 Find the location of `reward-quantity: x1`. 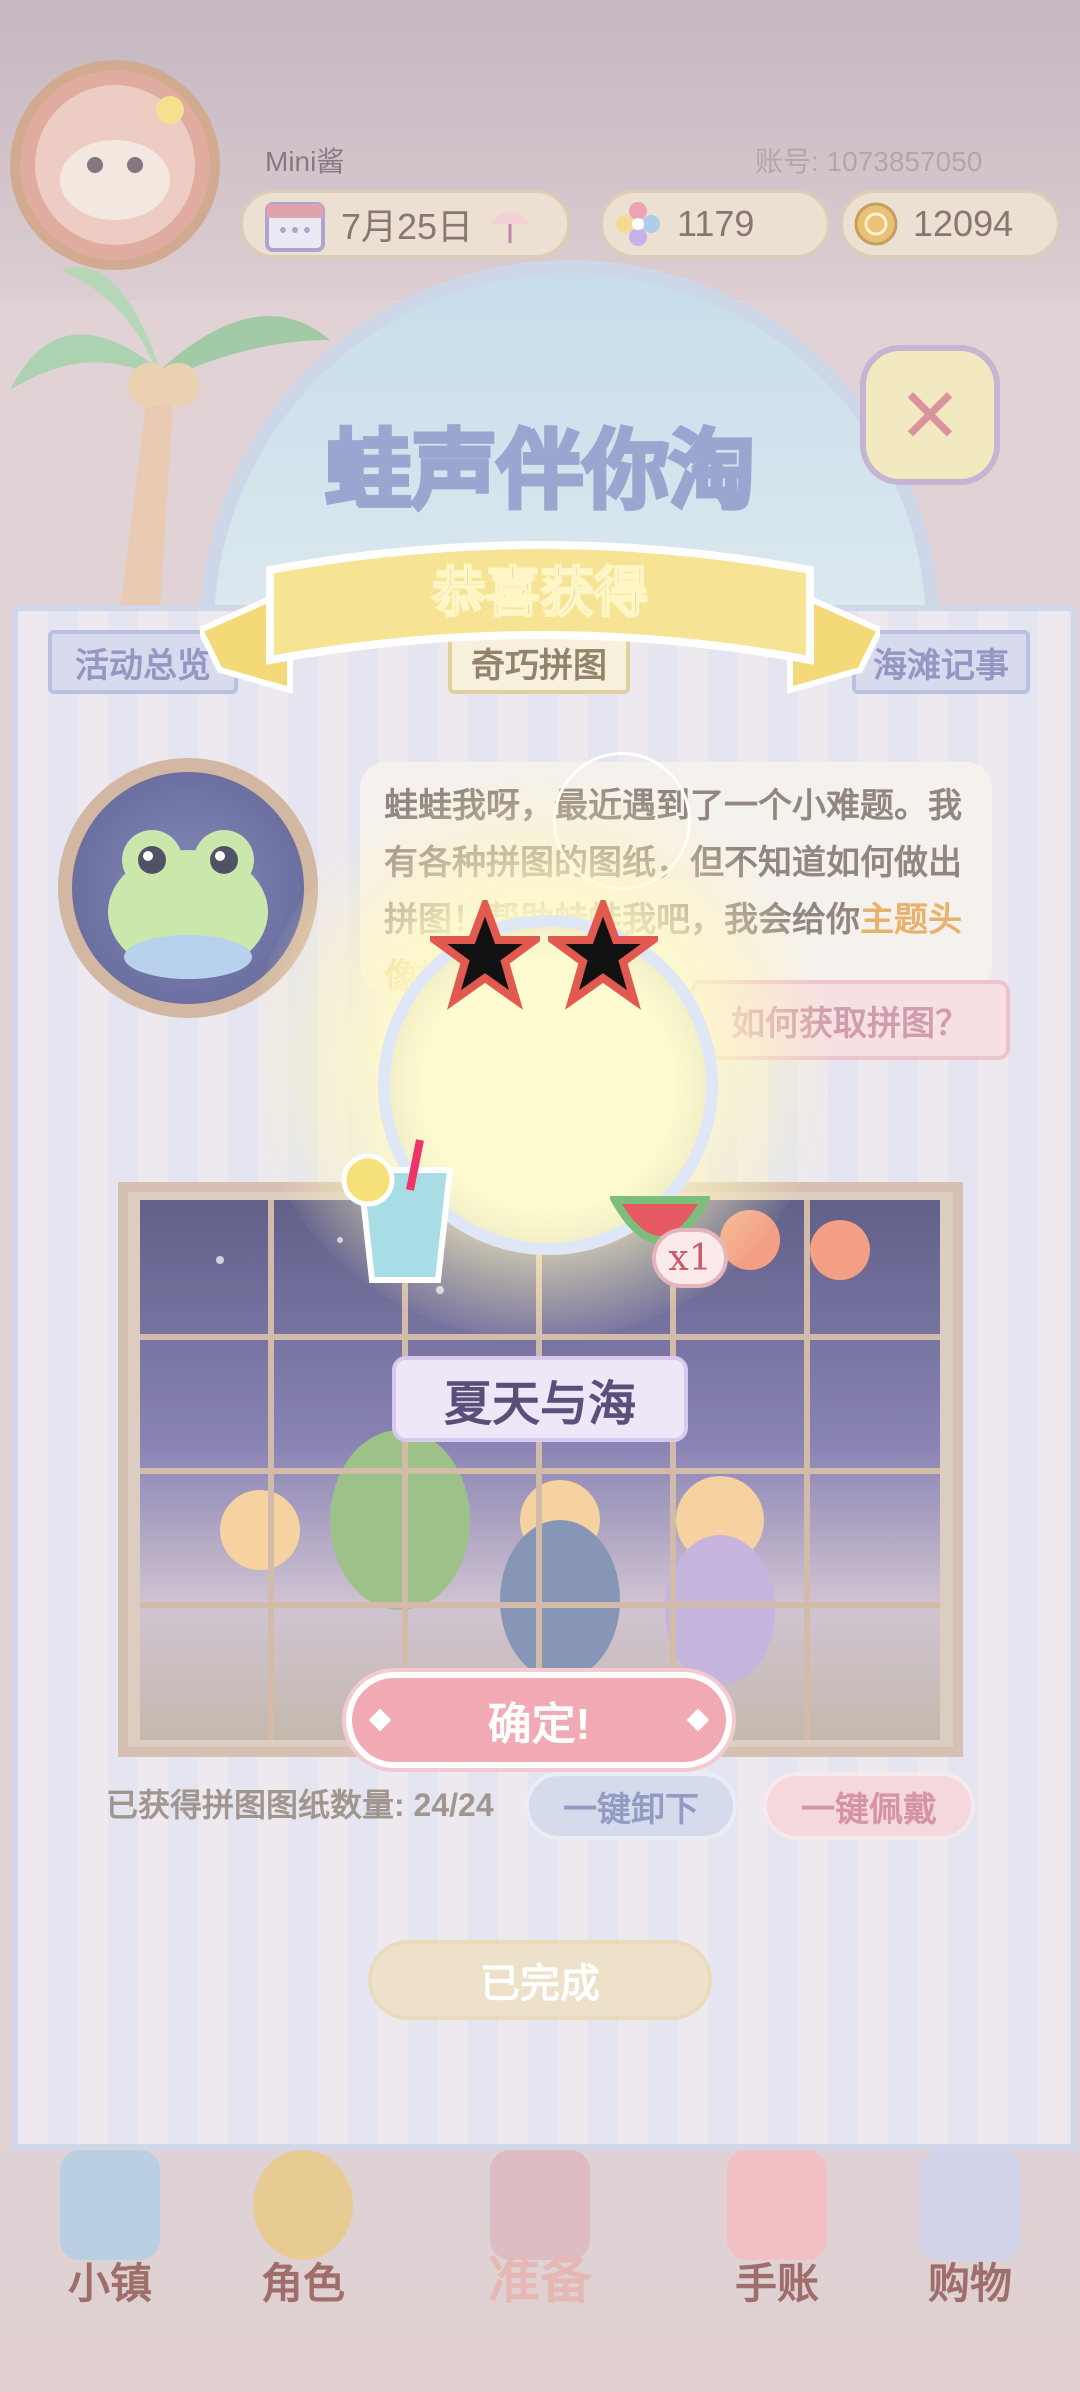

reward-quantity: x1 is located at coordinates (690, 1258).